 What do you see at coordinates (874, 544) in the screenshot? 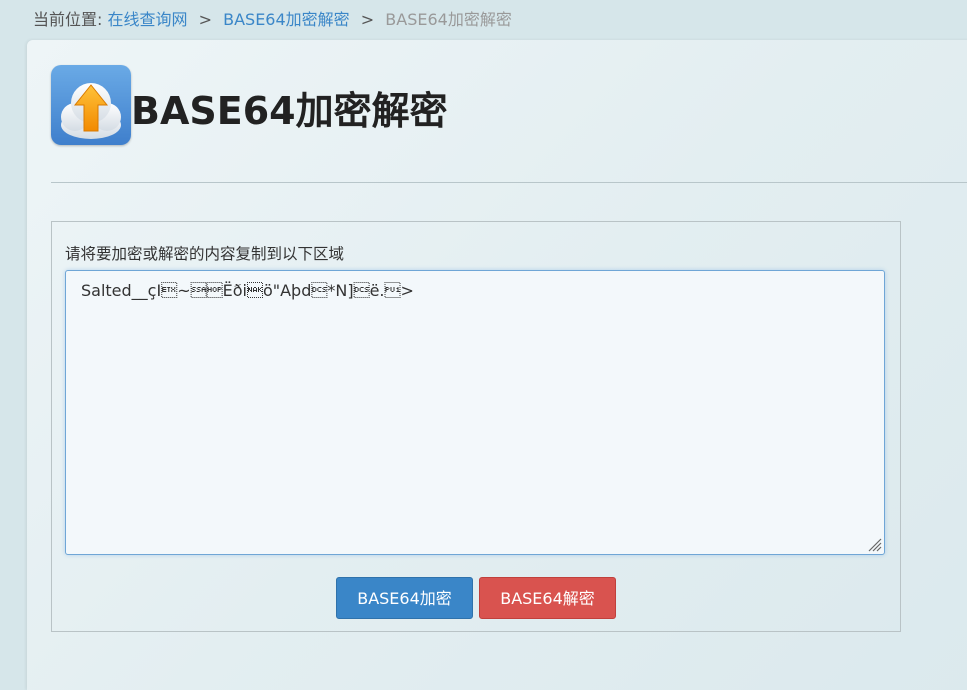
I see `resize-handle-icon` at bounding box center [874, 544].